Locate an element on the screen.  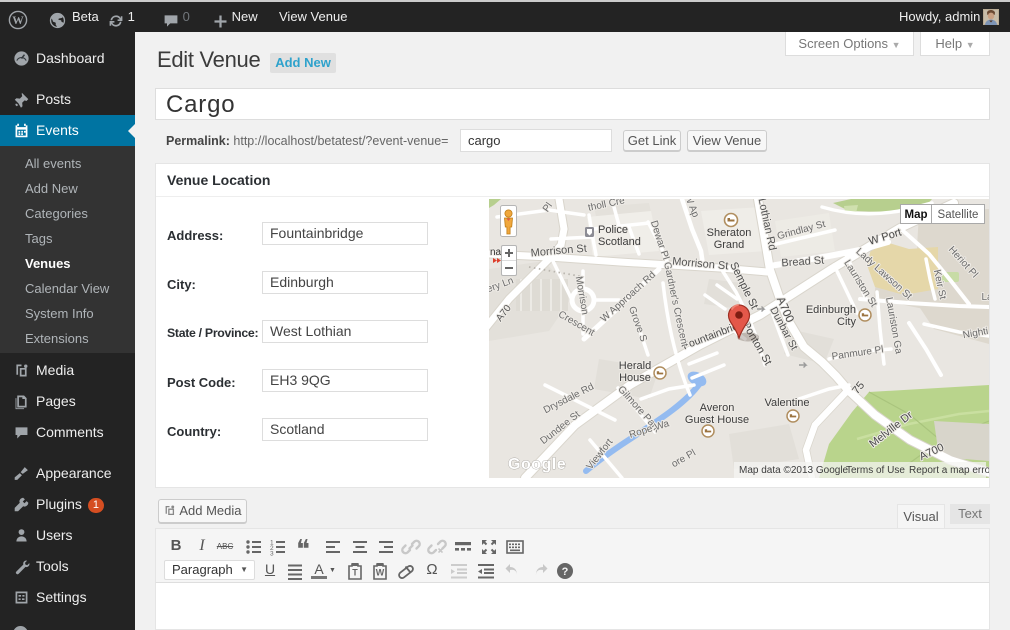
svg-text: Valentine is located at coordinates (786, 403).